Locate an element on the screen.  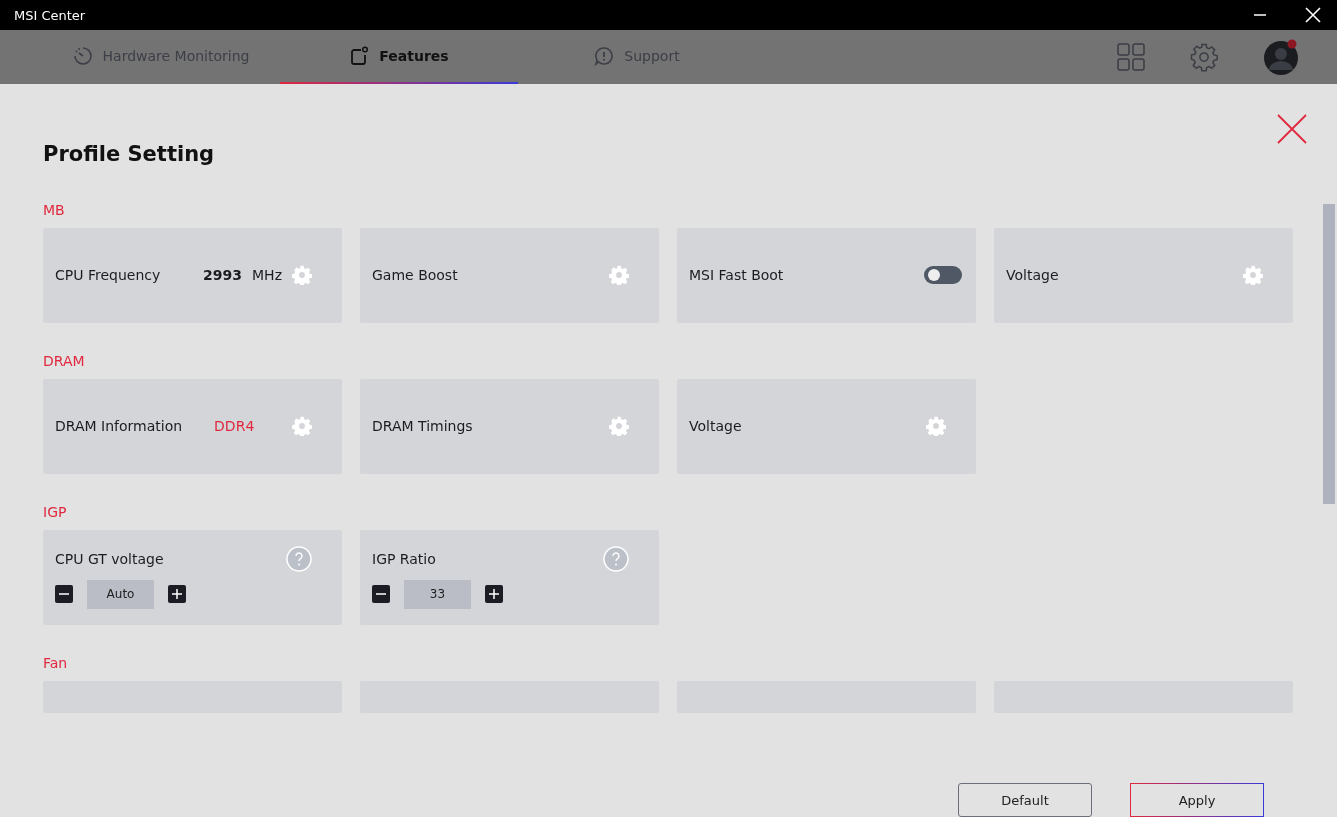
dialog-title: Profile Setting is located at coordinates (129, 154).